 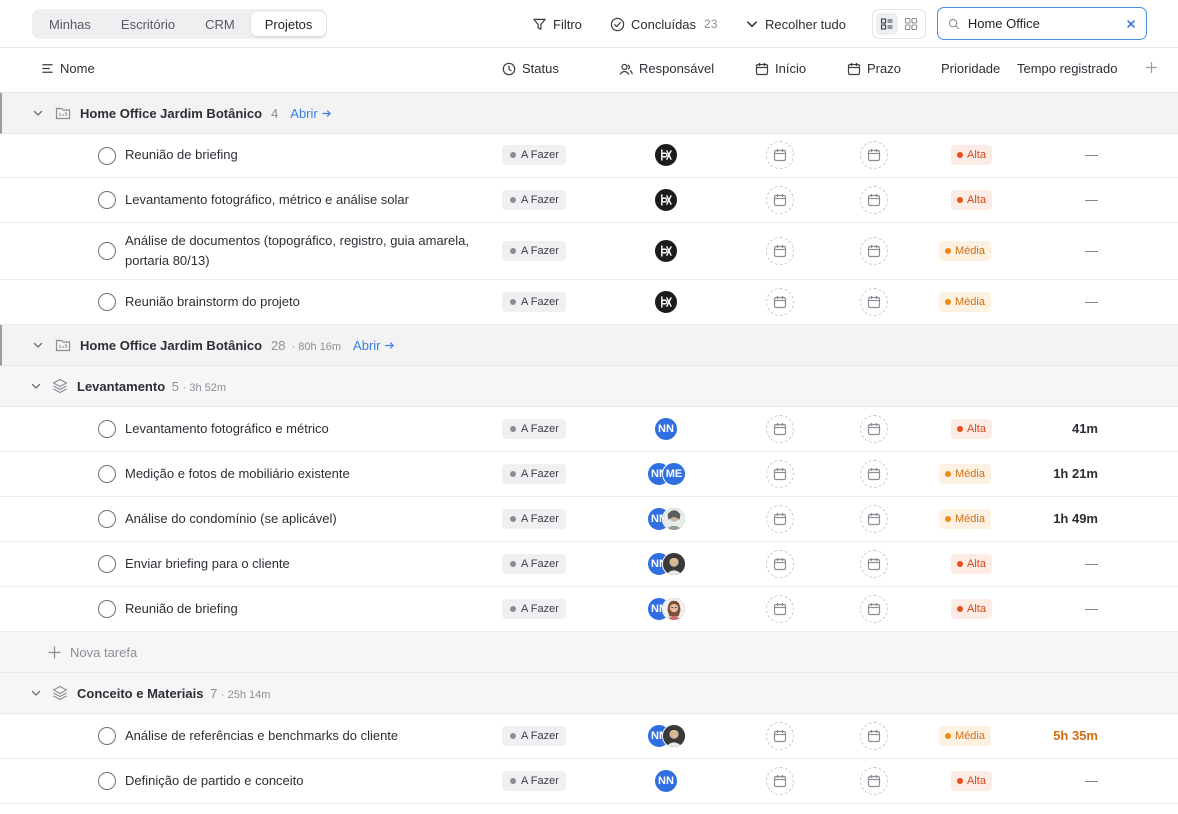 I want to click on column-status: Status, so click(x=530, y=68).